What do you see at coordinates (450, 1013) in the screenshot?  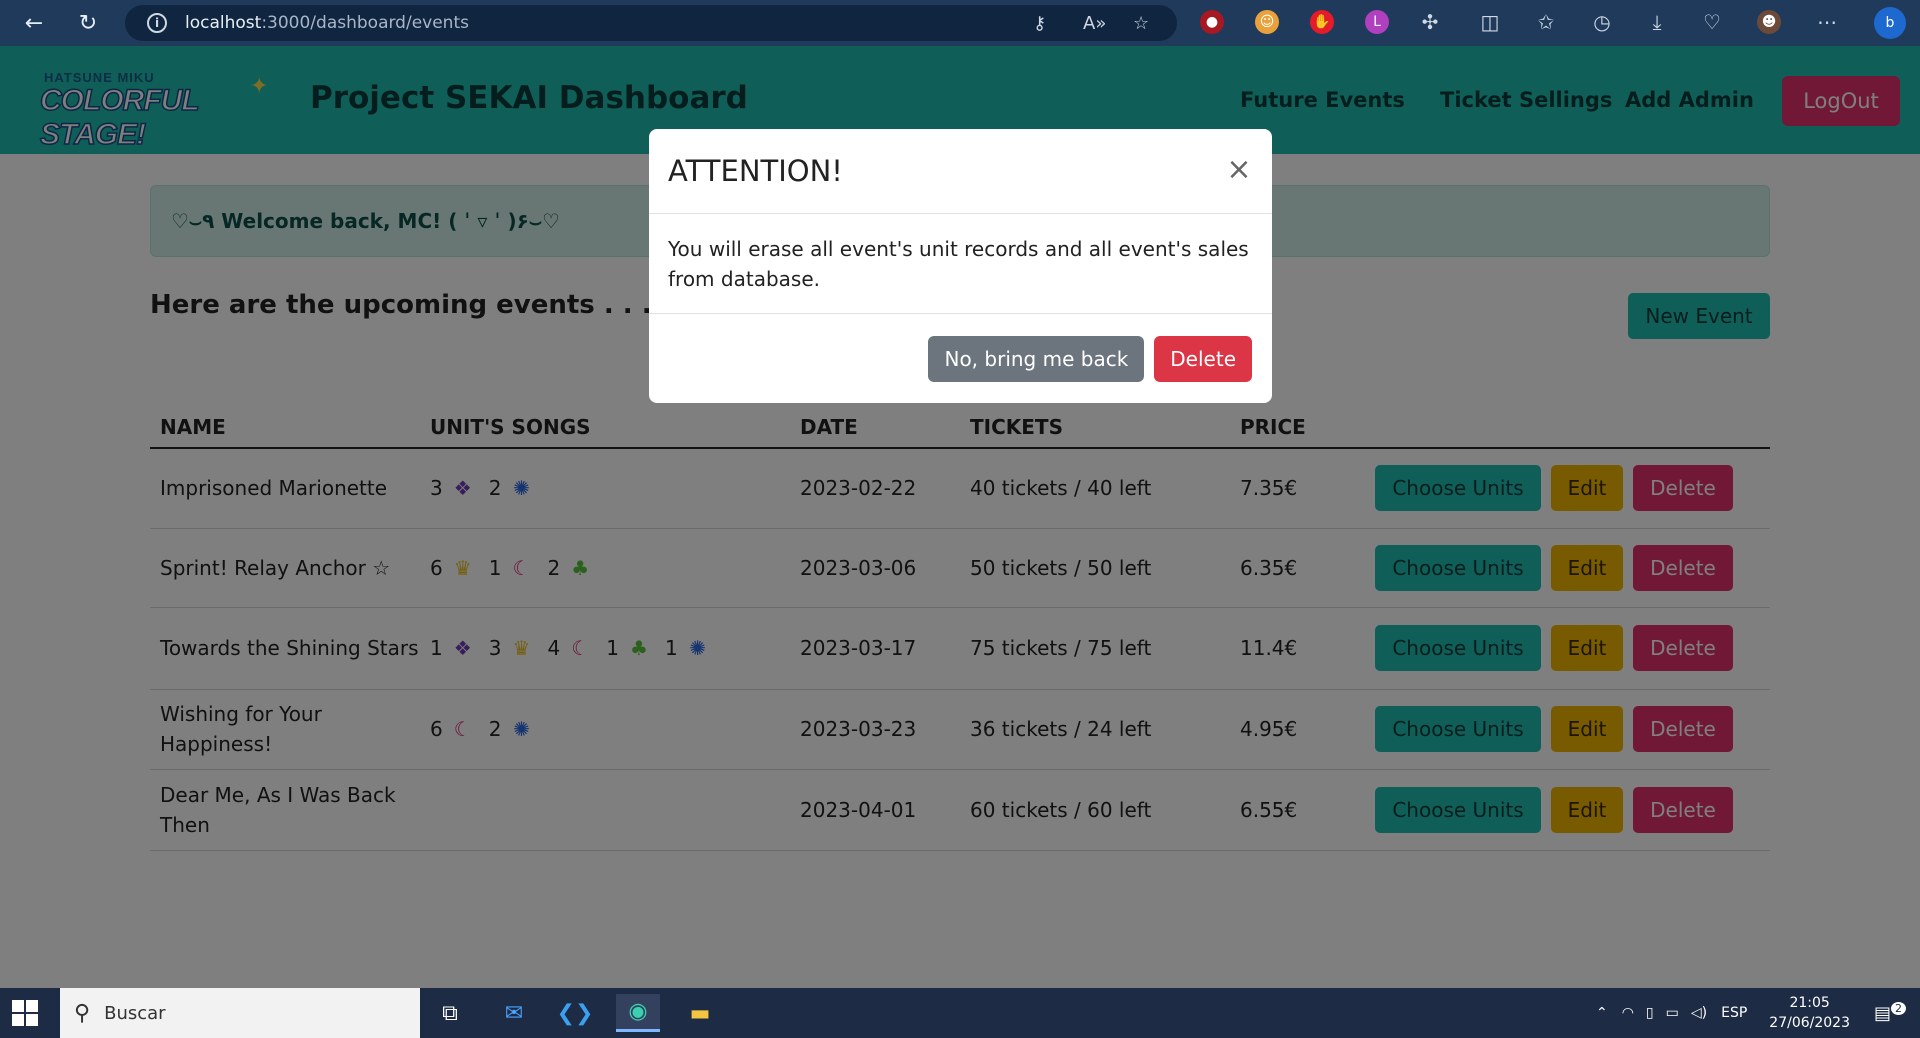 I see `task-view-icon: ⧉` at bounding box center [450, 1013].